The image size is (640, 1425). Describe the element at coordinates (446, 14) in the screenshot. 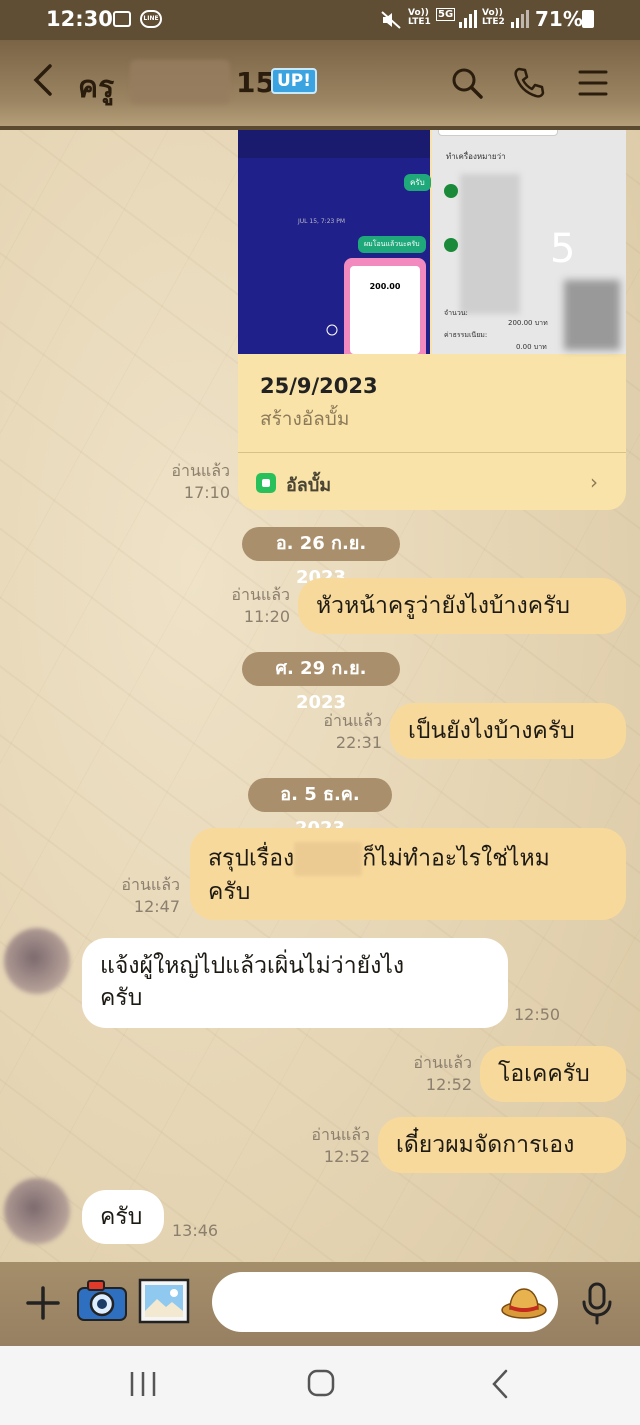

I see `5g-label: 5G` at that location.